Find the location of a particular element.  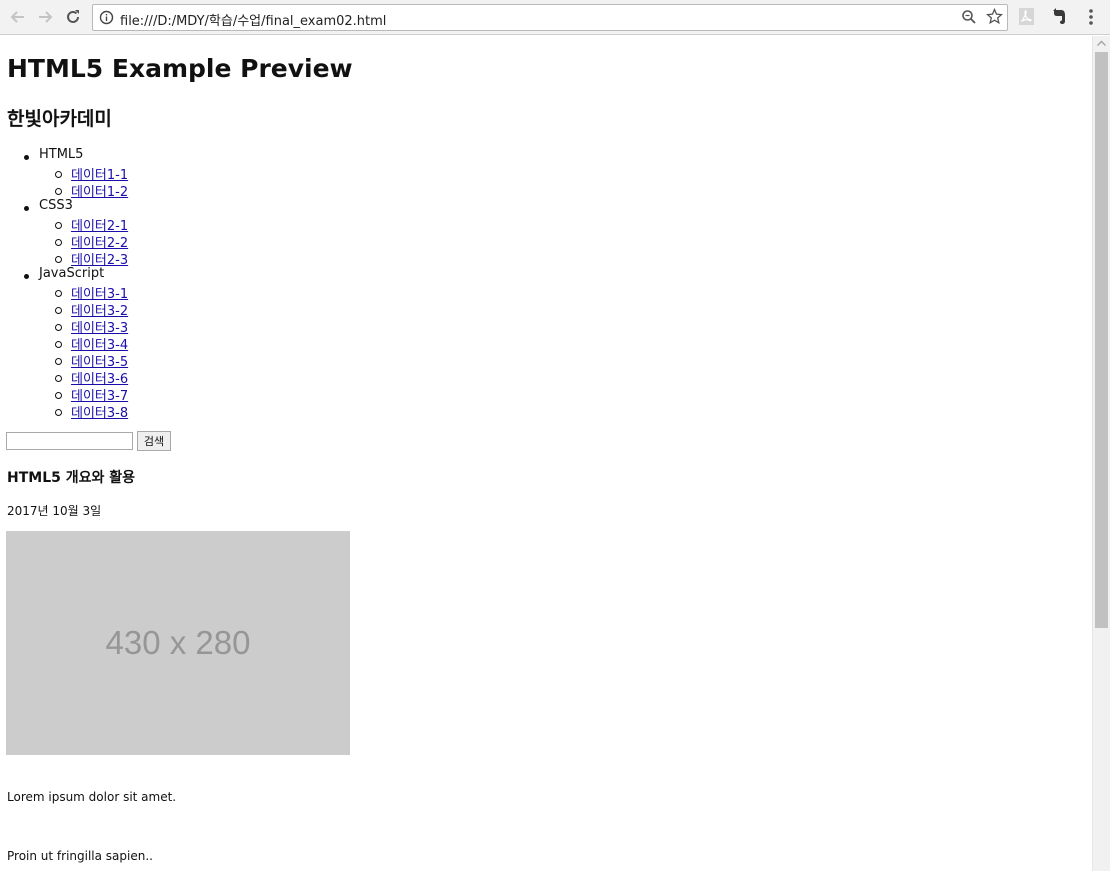

back-arrow-icon is located at coordinates (17, 17).